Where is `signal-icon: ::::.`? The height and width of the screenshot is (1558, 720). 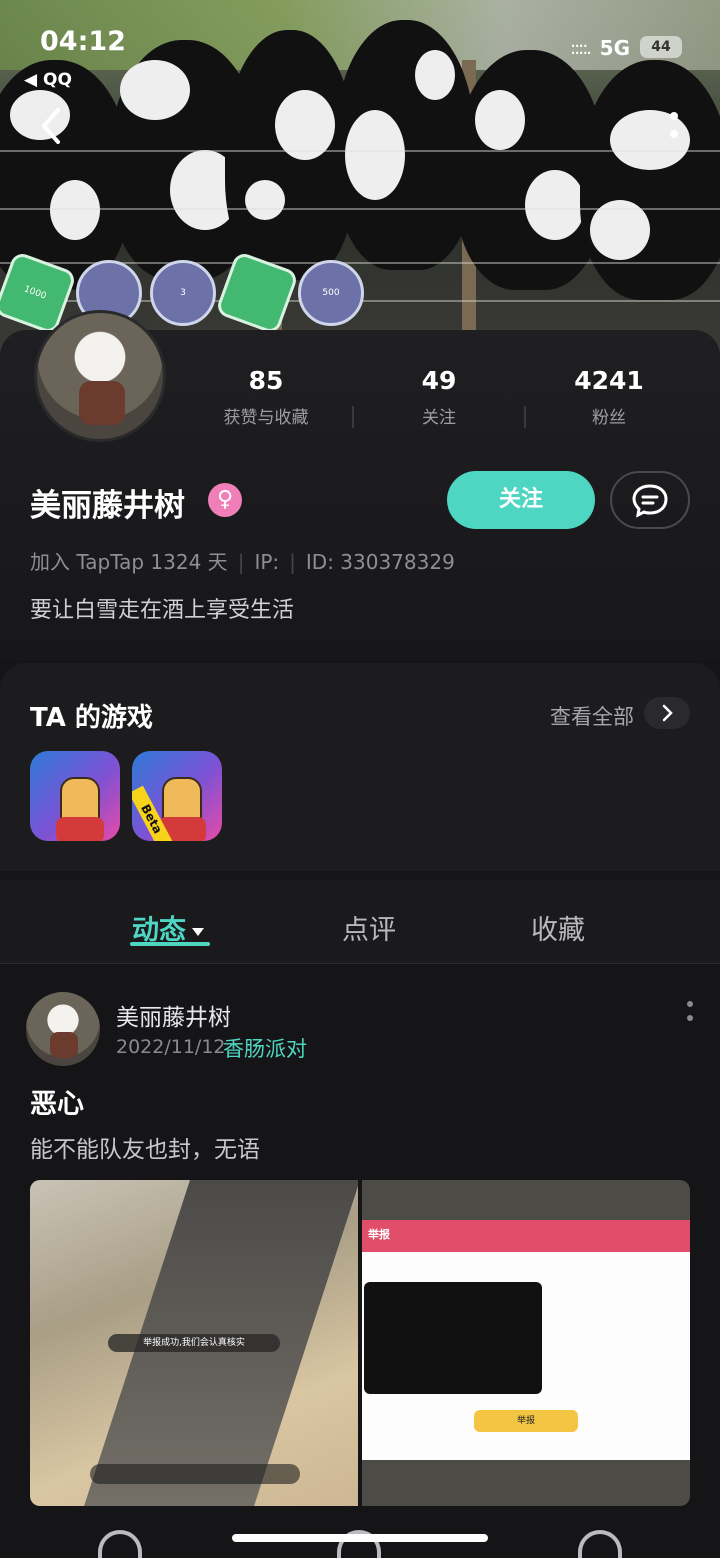
signal-icon: ::::. is located at coordinates (581, 48).